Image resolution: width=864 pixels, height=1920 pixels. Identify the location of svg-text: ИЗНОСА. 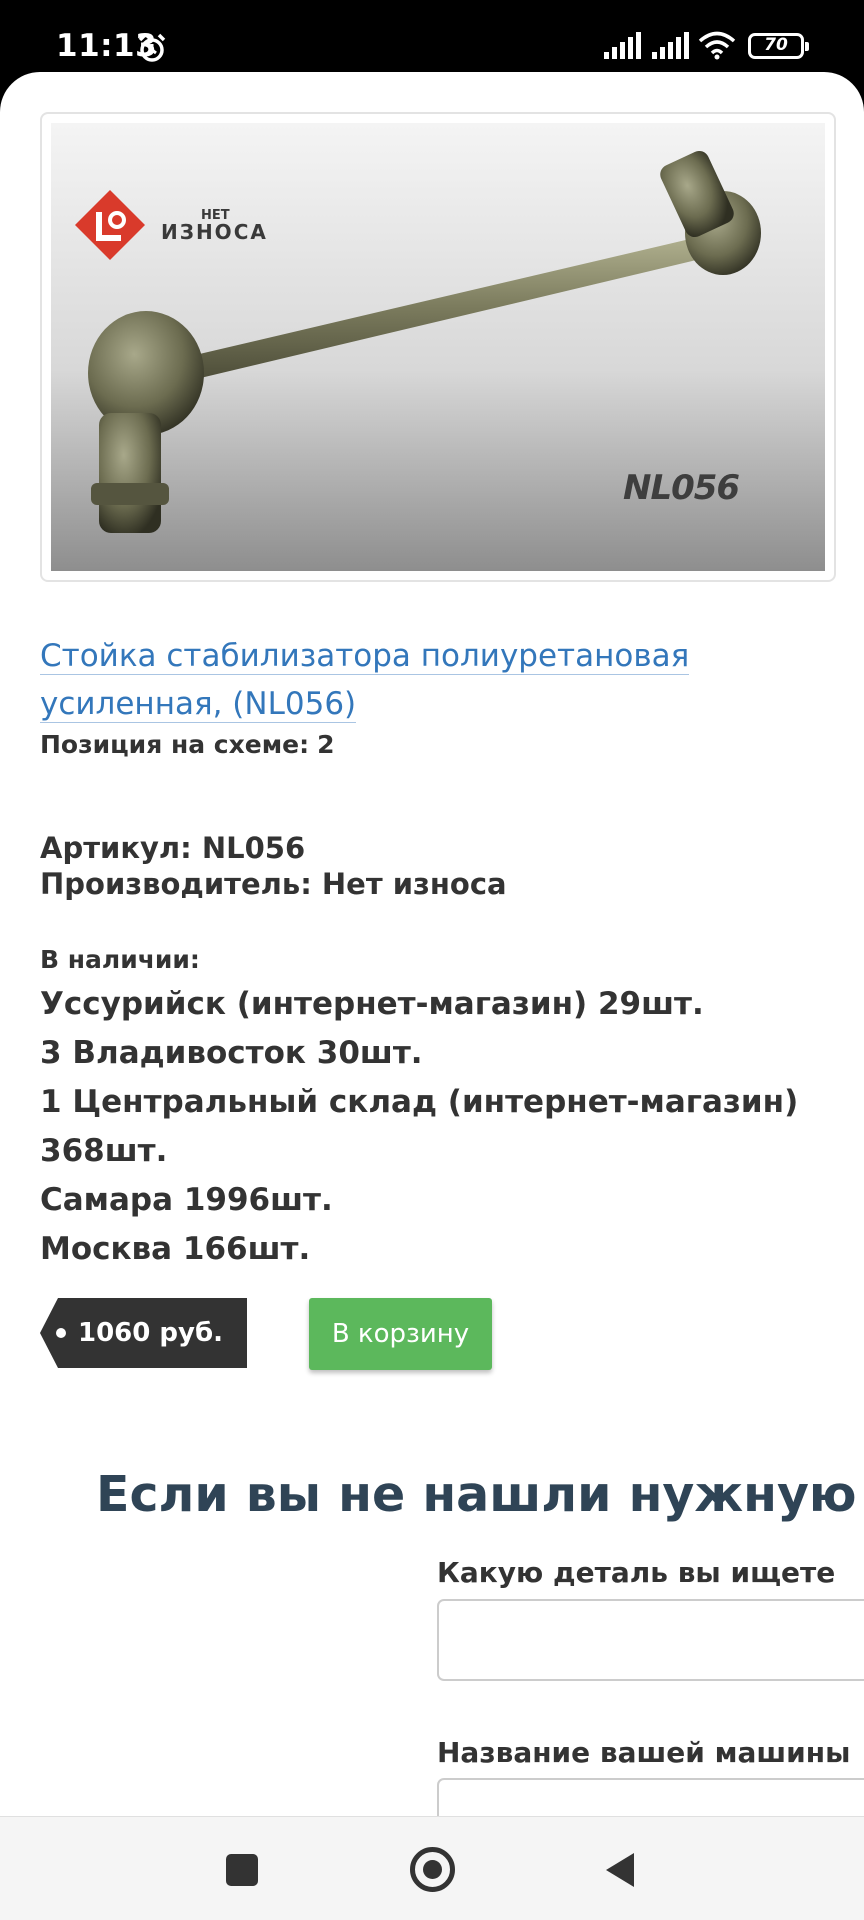
(214, 232).